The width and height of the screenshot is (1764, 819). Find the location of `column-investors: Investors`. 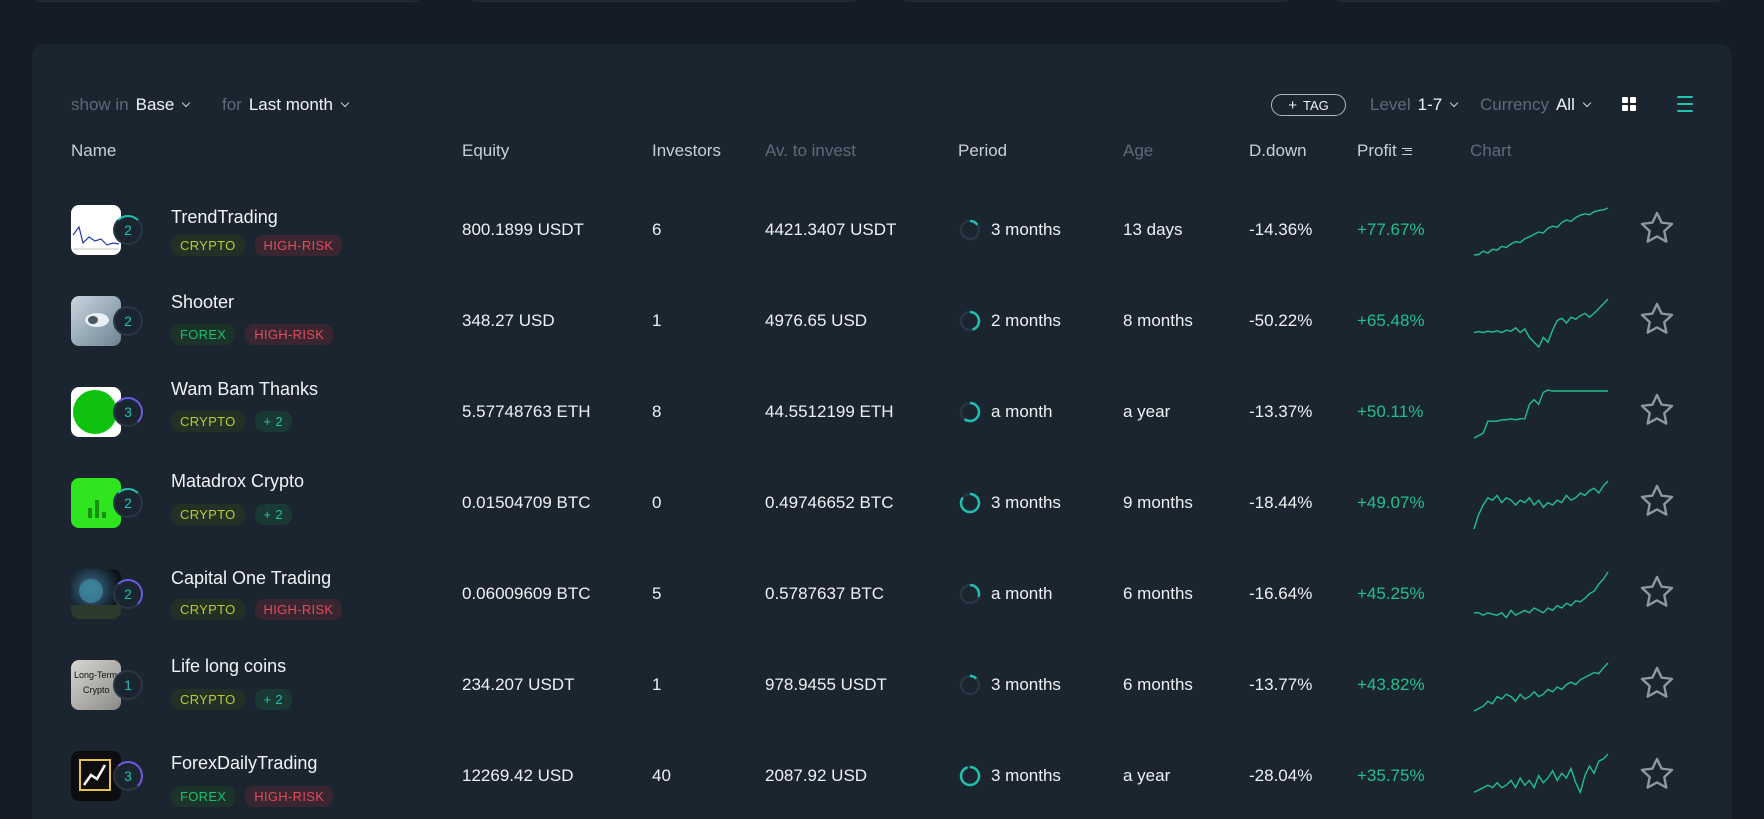

column-investors: Investors is located at coordinates (686, 151).